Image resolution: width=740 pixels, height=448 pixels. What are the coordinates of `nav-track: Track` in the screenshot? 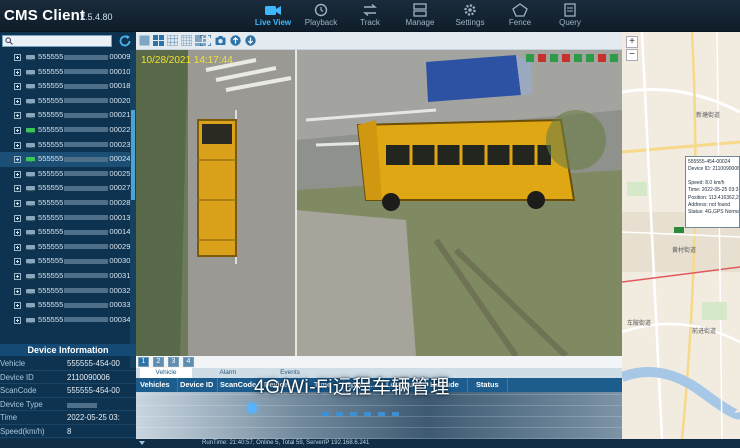 It's located at (370, 16).